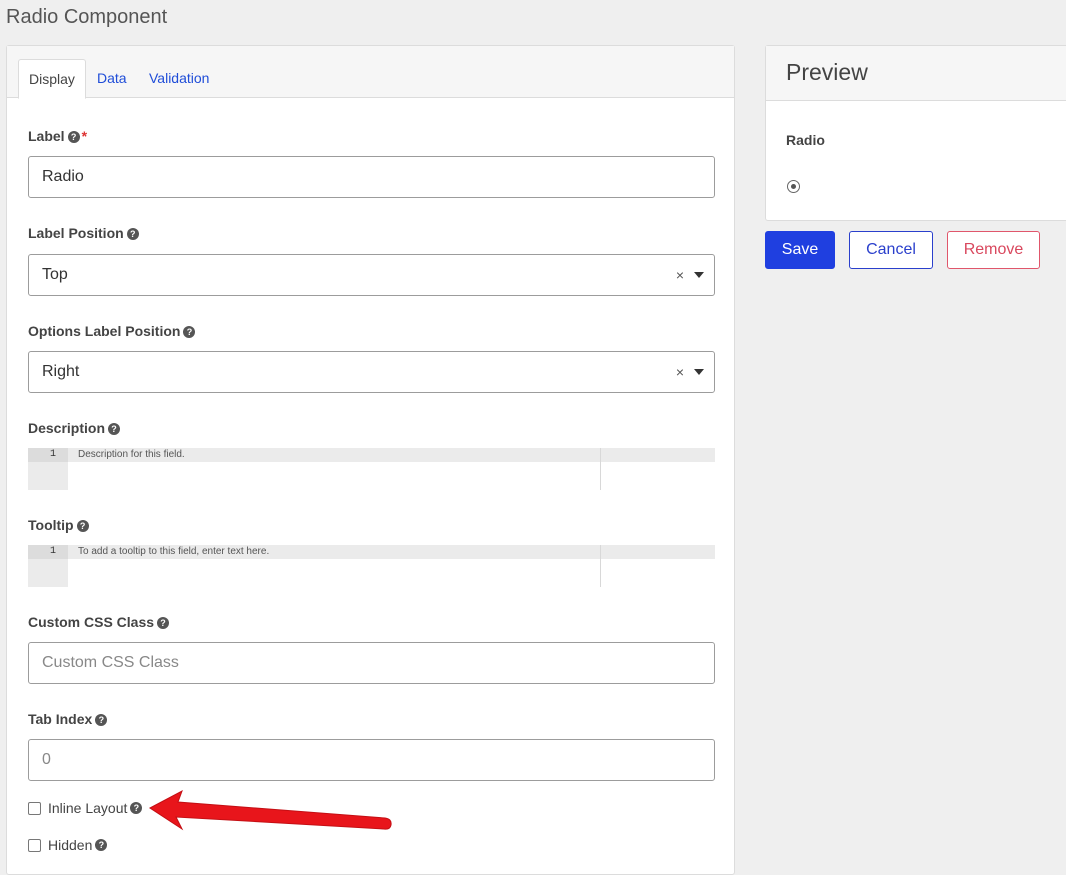 The height and width of the screenshot is (875, 1066). I want to click on custom-css-class-input, so click(371, 663).